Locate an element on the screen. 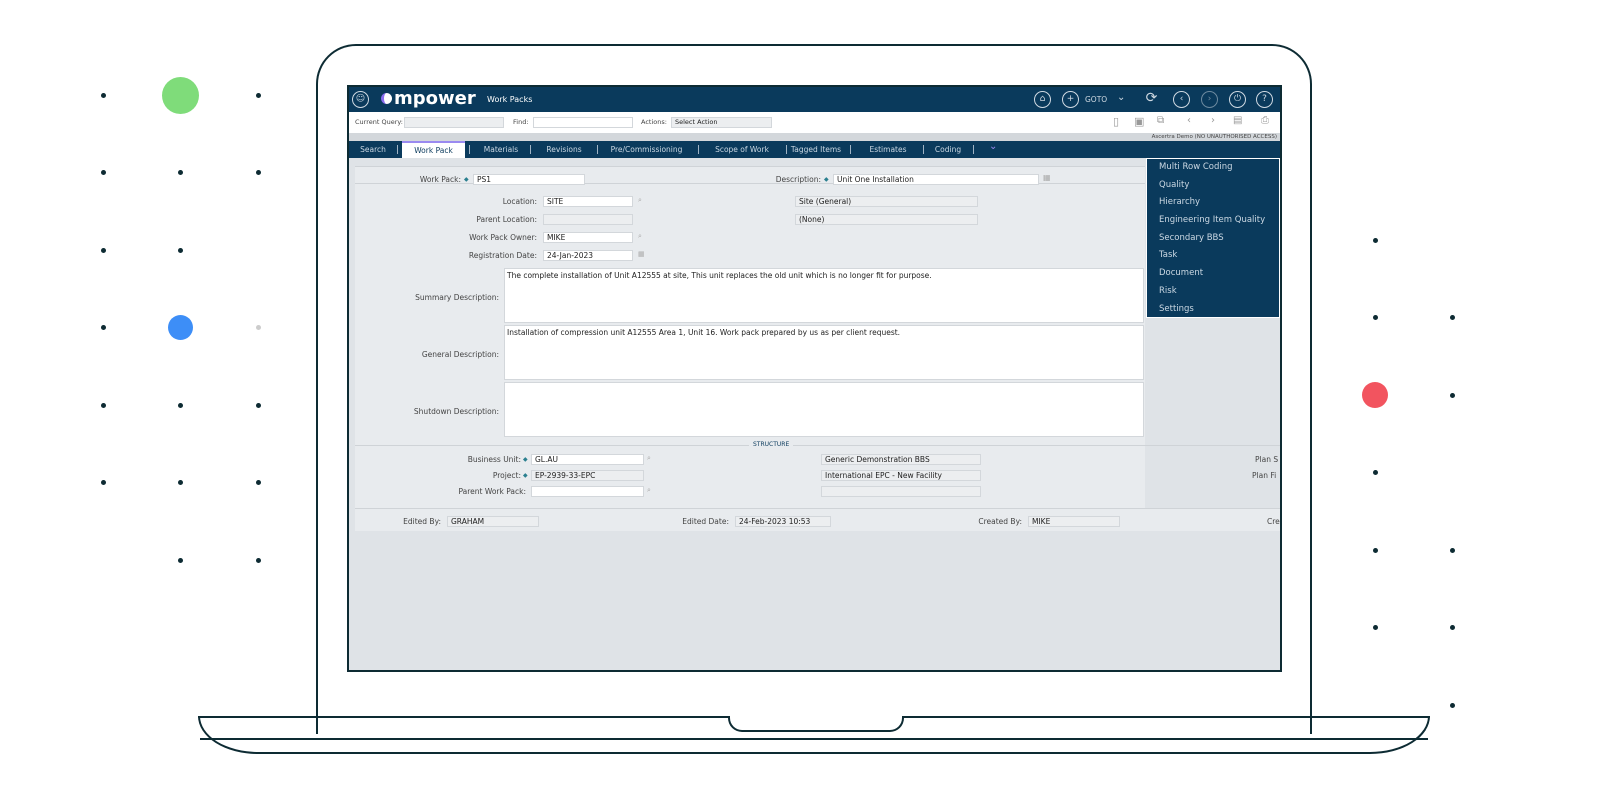 The width and height of the screenshot is (1600, 808). description-field: Unit One Installation is located at coordinates (936, 179).